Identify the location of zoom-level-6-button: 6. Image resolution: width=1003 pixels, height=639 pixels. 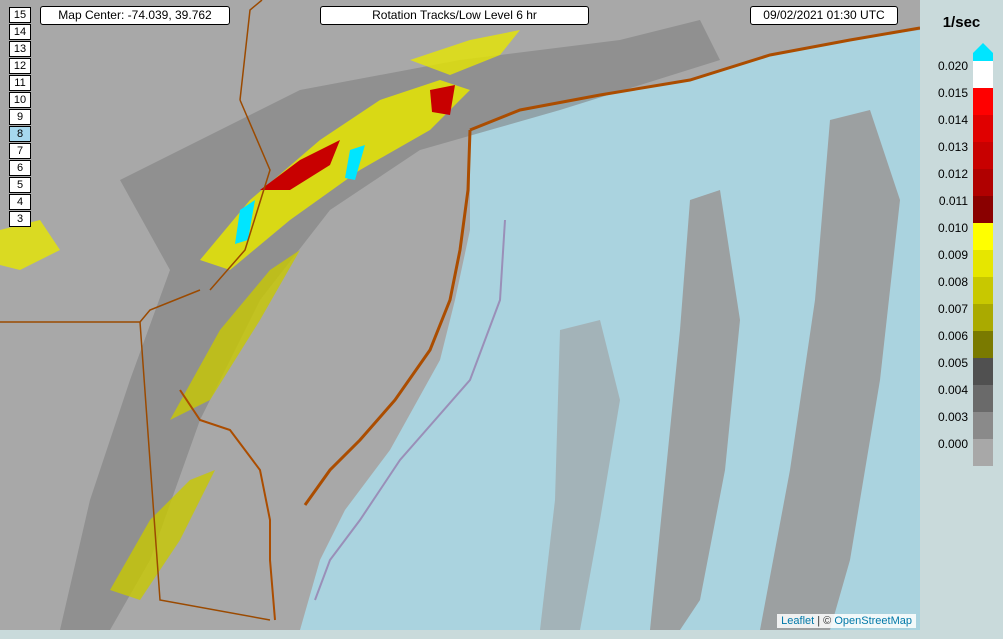
(20, 168).